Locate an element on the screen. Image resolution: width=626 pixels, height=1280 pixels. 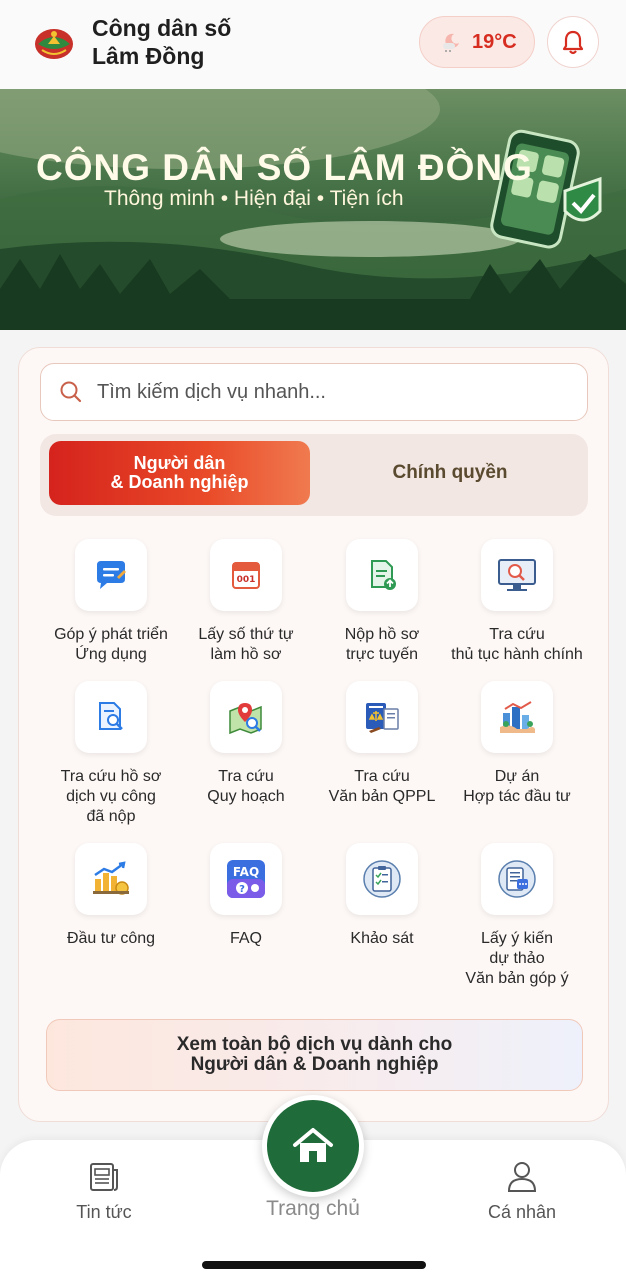
user-icon is located at coordinates (522, 1177).